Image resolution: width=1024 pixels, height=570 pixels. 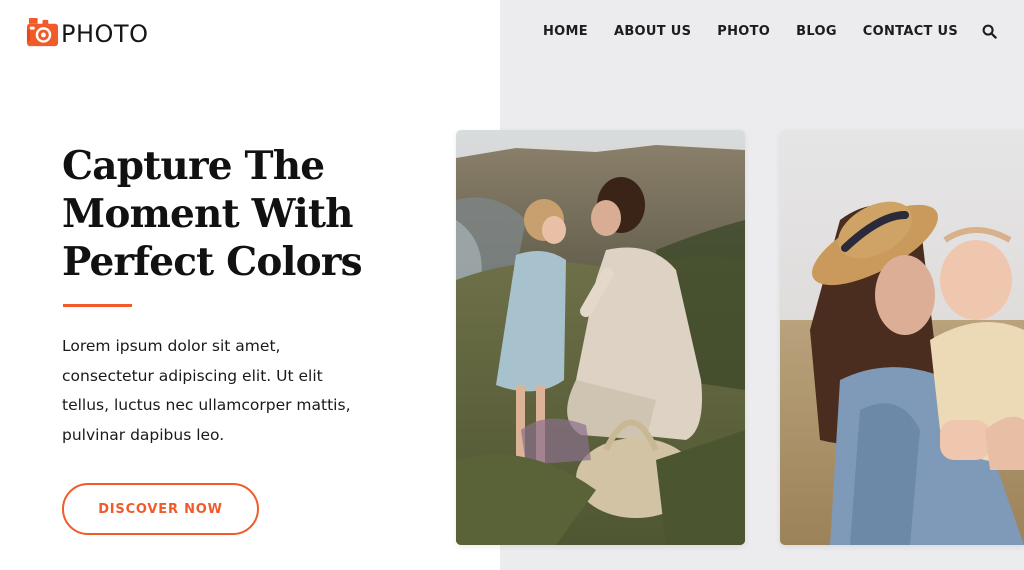 I want to click on nav-photo: PHOTO, so click(x=743, y=31).